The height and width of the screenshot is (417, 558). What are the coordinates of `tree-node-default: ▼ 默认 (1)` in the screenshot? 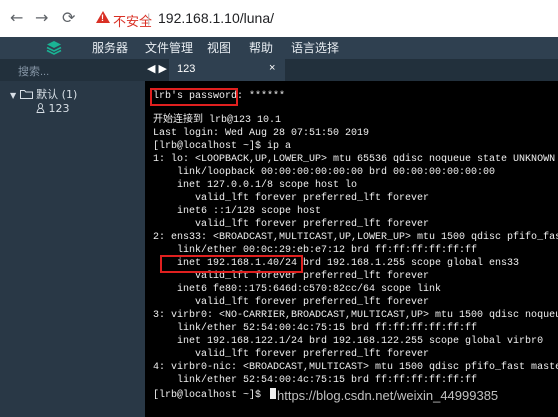 It's located at (43, 94).